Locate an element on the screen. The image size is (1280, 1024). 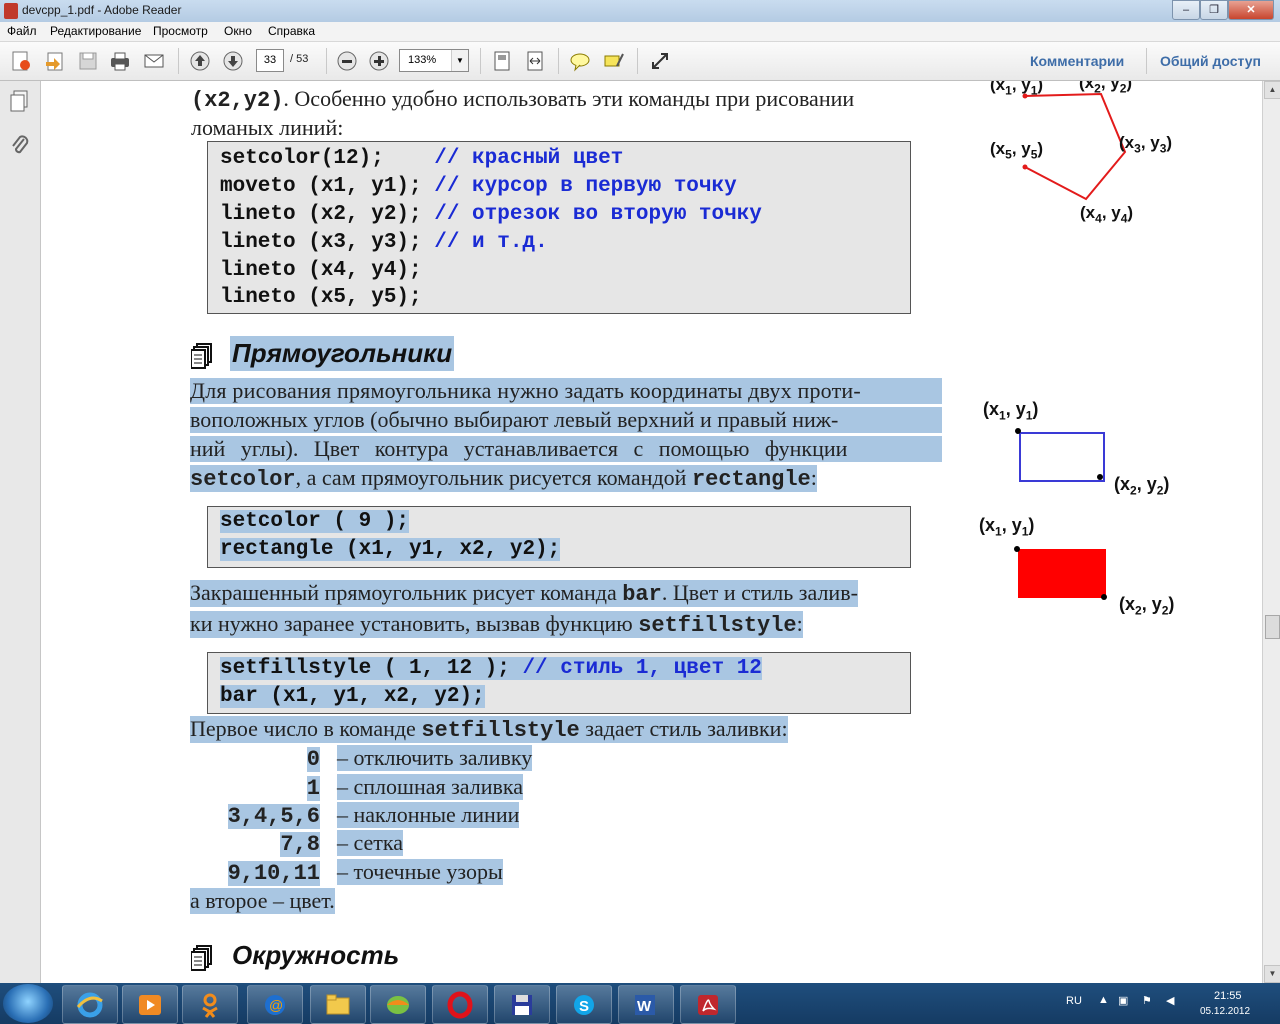
volume-icon: ◀ is located at coordinates (1170, 1000).